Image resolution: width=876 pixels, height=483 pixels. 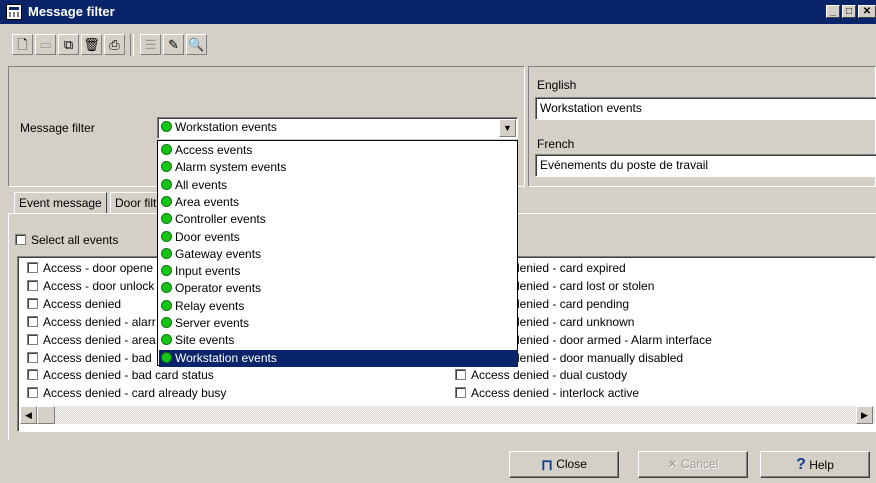 I want to click on scroll-thumb, so click(x=46, y=415).